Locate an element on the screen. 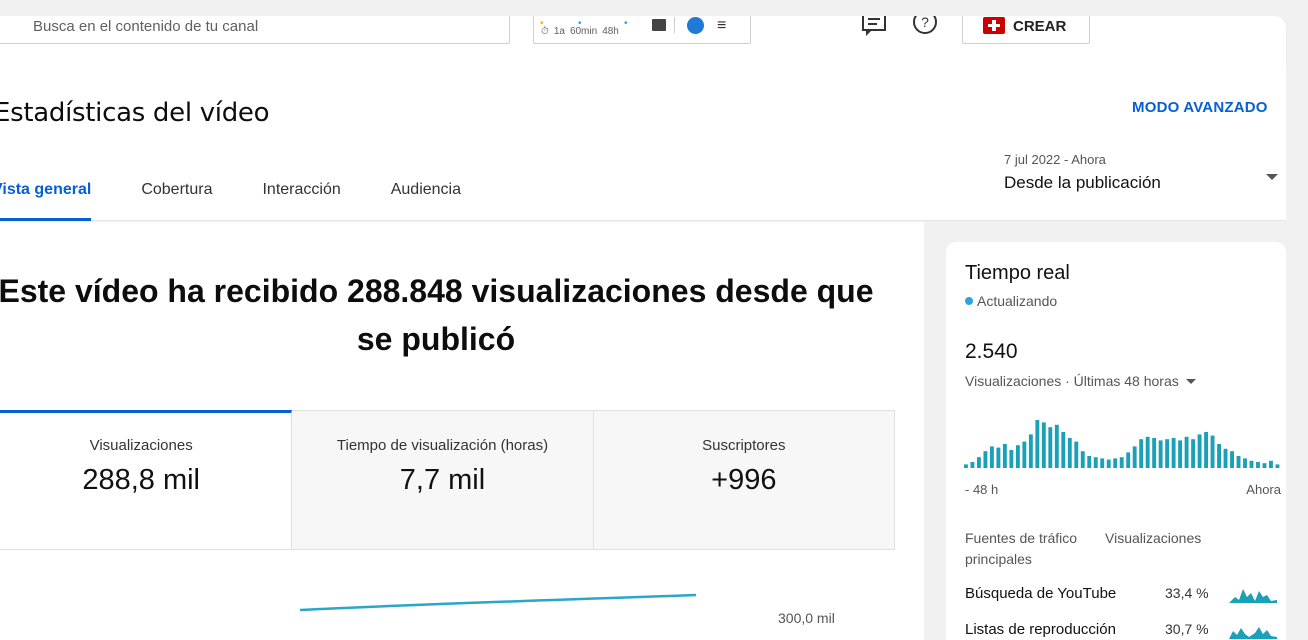 The image size is (1308, 640). traffic-row: Búsqueda de YouTube 33,4 % is located at coordinates (1121, 596).